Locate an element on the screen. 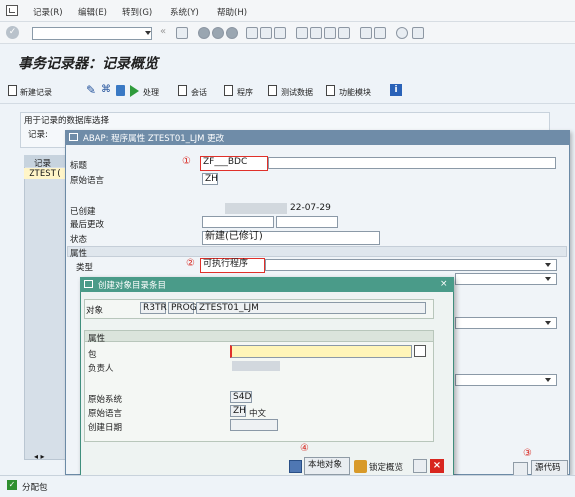  session-button: 会话 is located at coordinates (199, 92).